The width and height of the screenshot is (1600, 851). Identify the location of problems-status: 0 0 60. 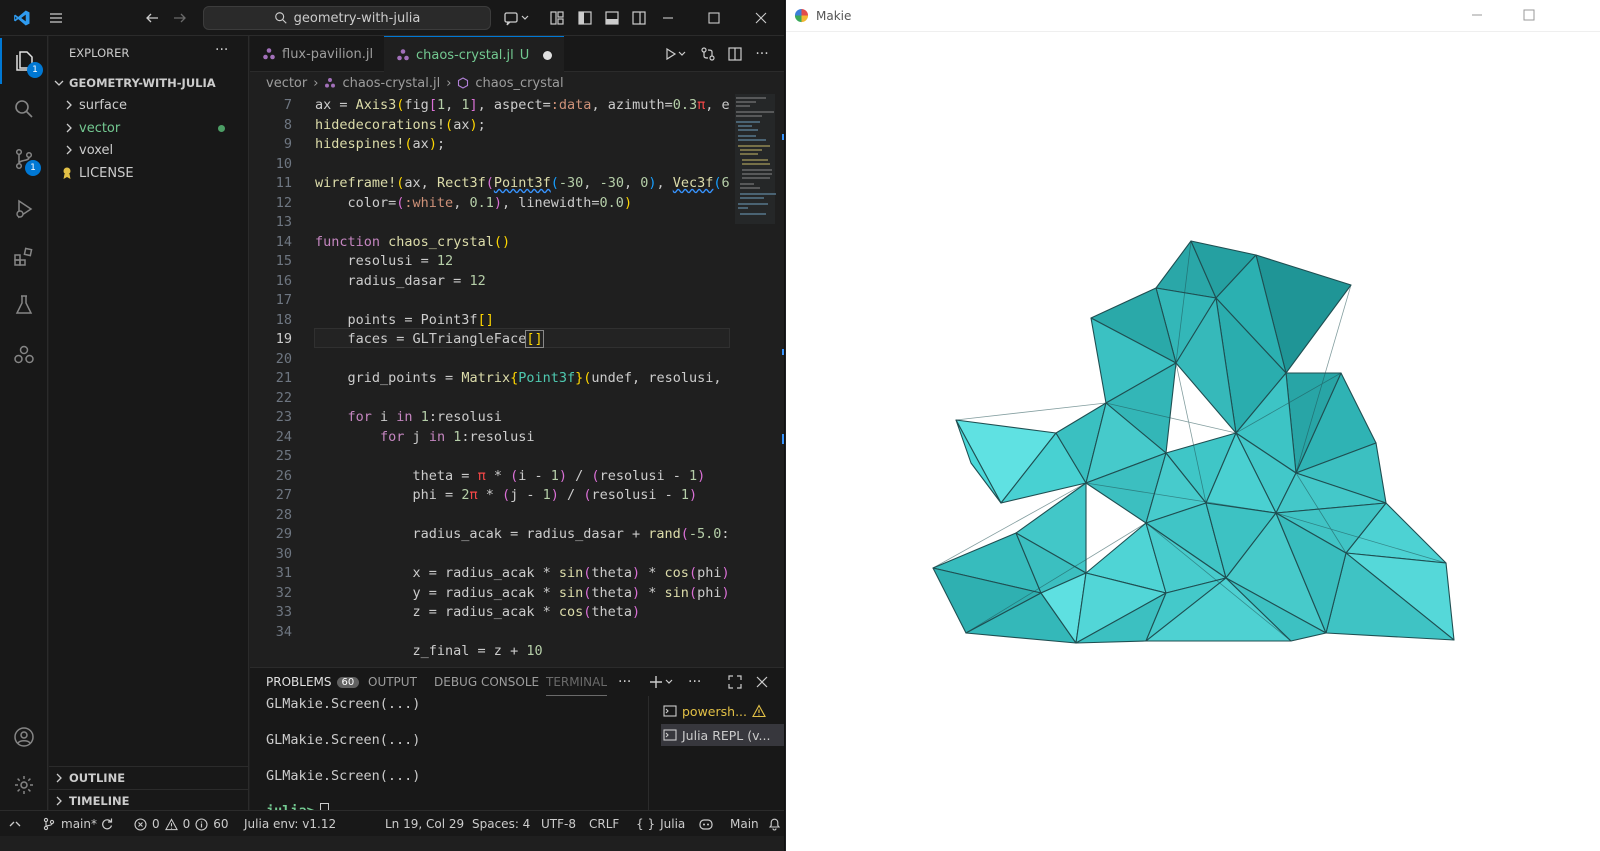
(181, 824).